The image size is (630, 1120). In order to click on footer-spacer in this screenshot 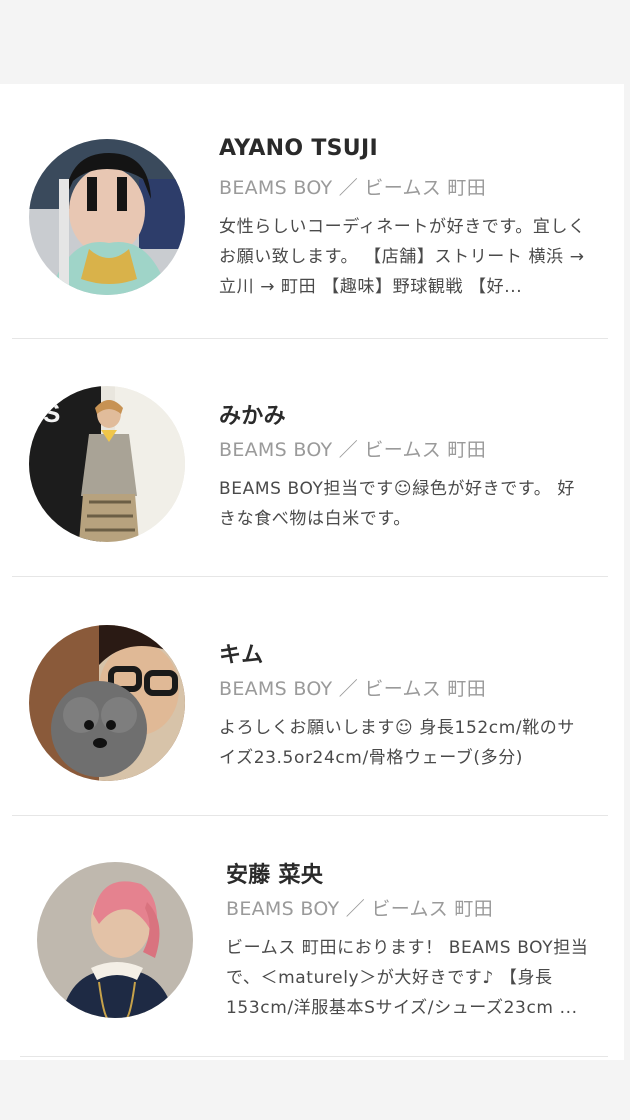, I will do `click(315, 1090)`.